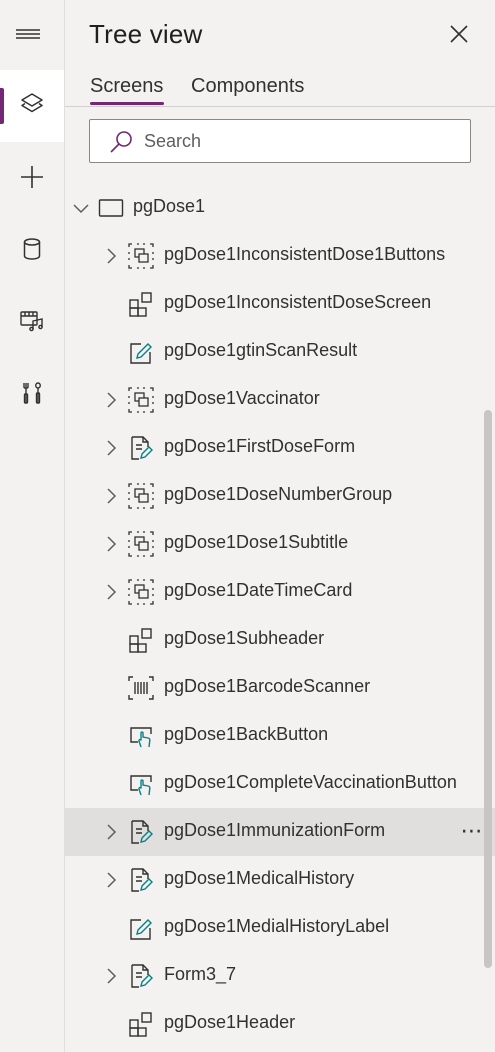  I want to click on tree-item-label: pgDose1Subheader, so click(244, 638).